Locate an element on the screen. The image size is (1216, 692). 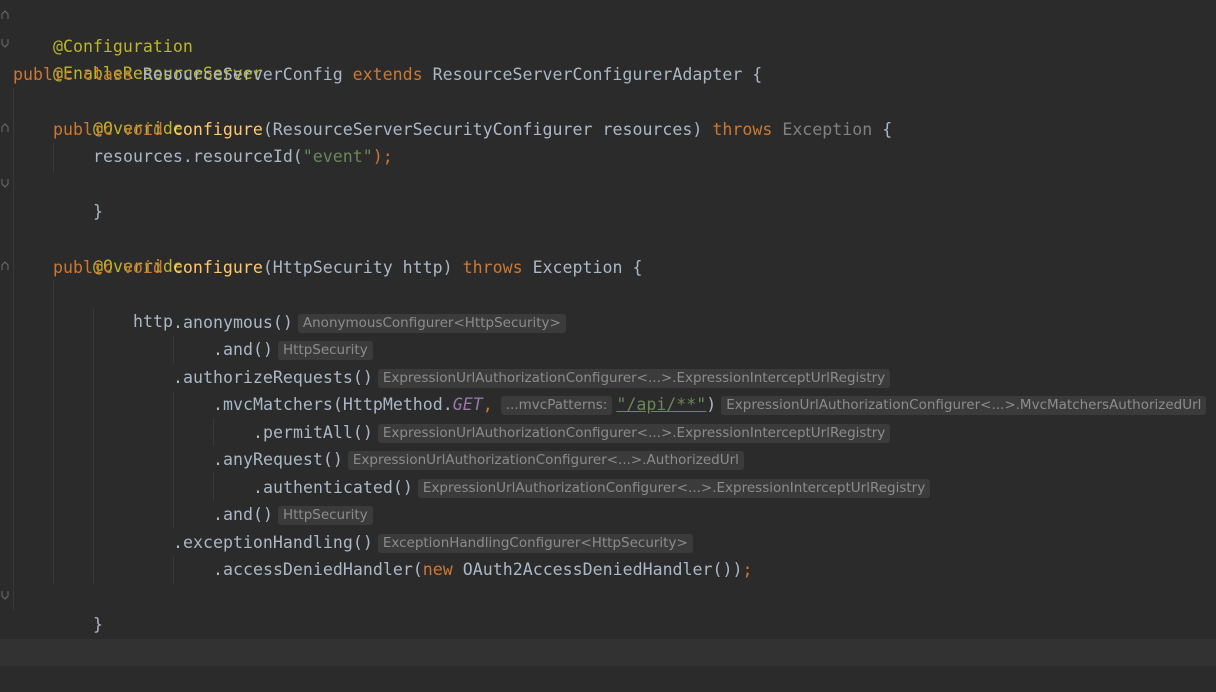
keyword: new is located at coordinates (442, 569).